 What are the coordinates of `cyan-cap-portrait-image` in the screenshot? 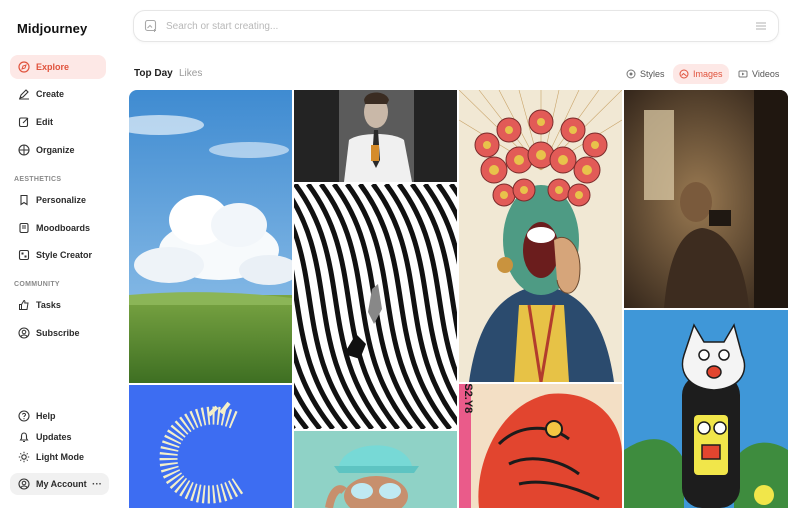 It's located at (375, 469).